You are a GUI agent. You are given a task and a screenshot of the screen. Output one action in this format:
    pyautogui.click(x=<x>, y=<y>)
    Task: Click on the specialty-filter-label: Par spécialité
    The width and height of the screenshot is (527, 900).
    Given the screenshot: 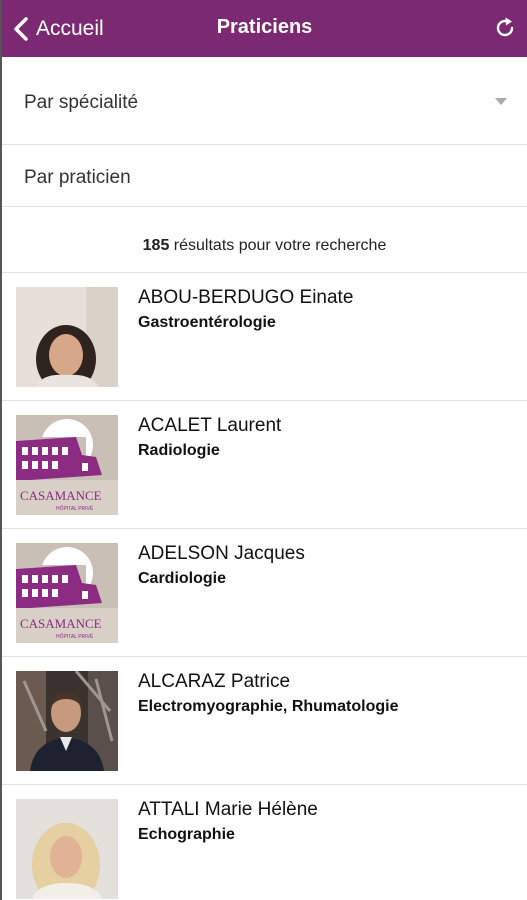 What is the action you would take?
    pyautogui.click(x=81, y=102)
    